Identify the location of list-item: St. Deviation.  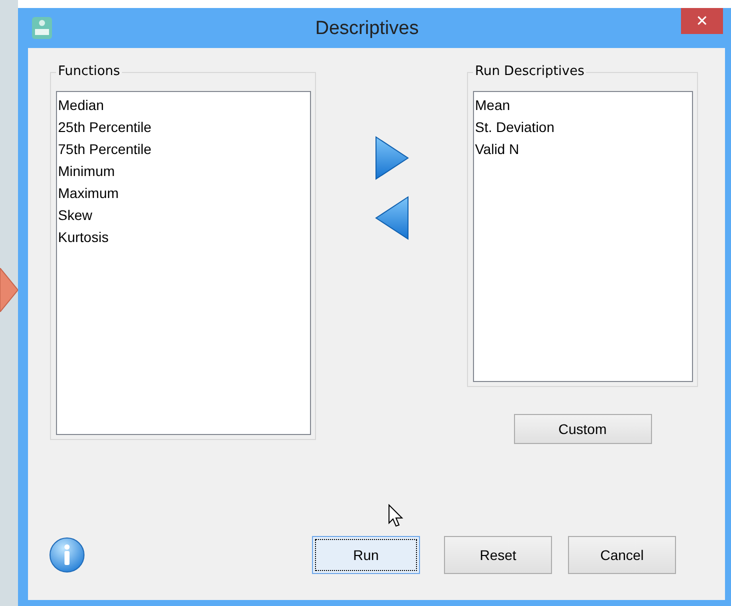
(583, 127).